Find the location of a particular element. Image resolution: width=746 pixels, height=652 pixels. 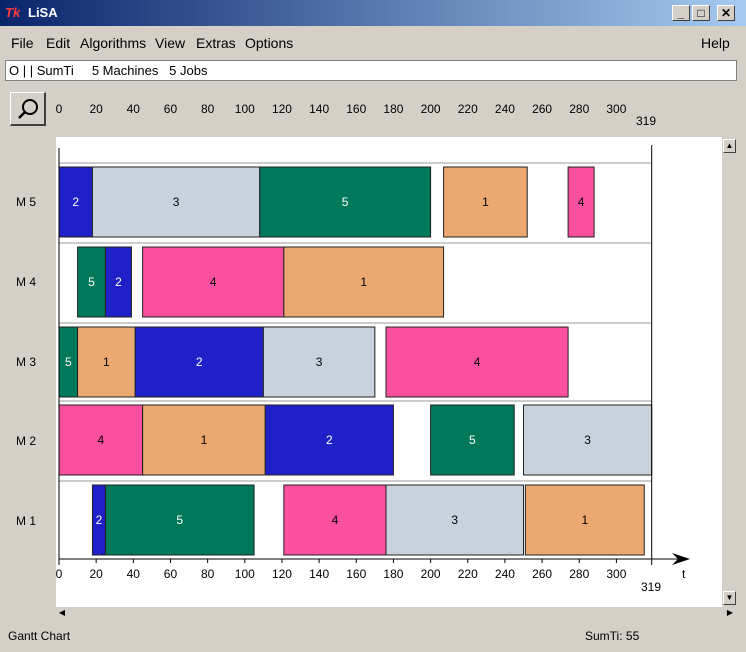

scroll-left-icon: ◀ is located at coordinates (62, 613).